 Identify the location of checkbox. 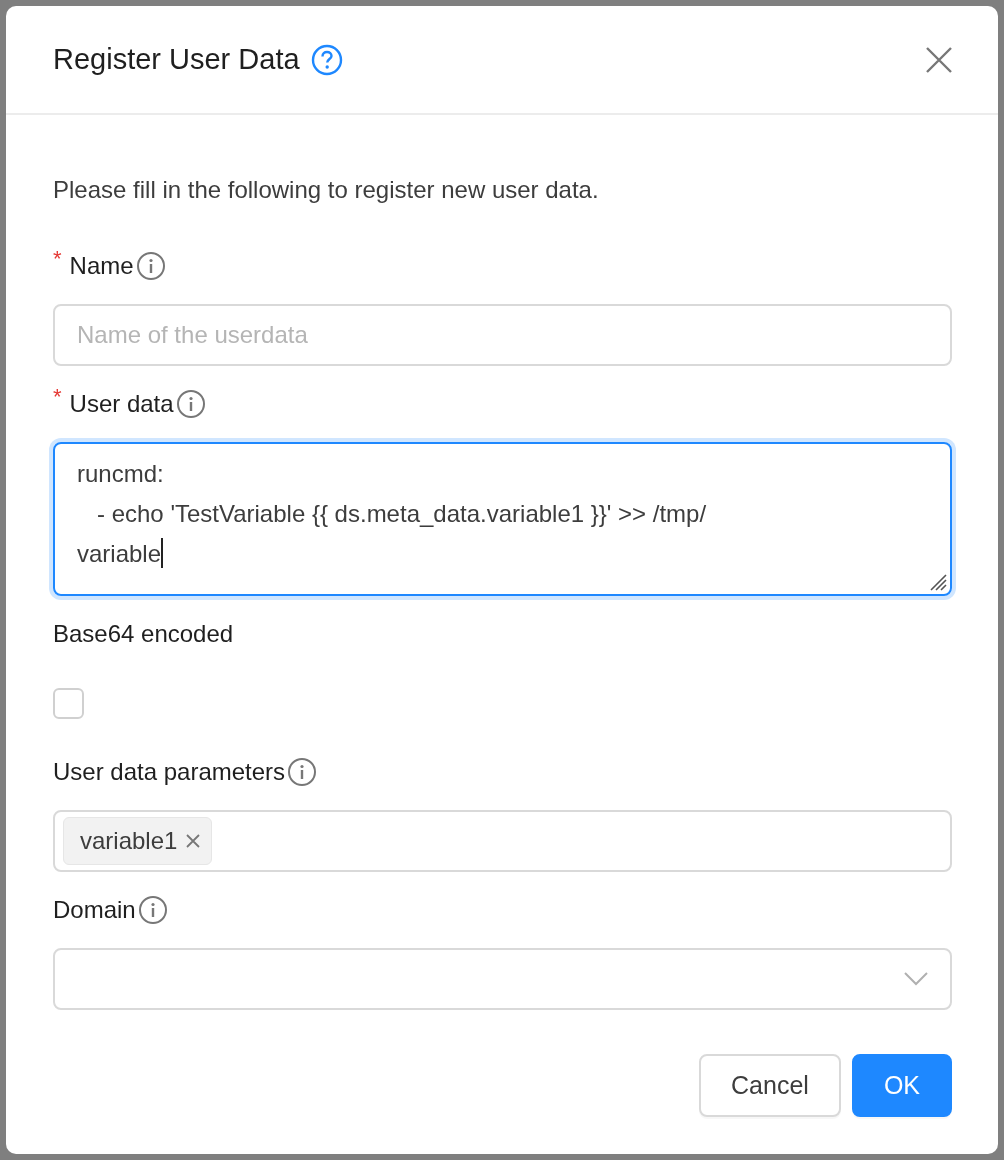
(68, 703).